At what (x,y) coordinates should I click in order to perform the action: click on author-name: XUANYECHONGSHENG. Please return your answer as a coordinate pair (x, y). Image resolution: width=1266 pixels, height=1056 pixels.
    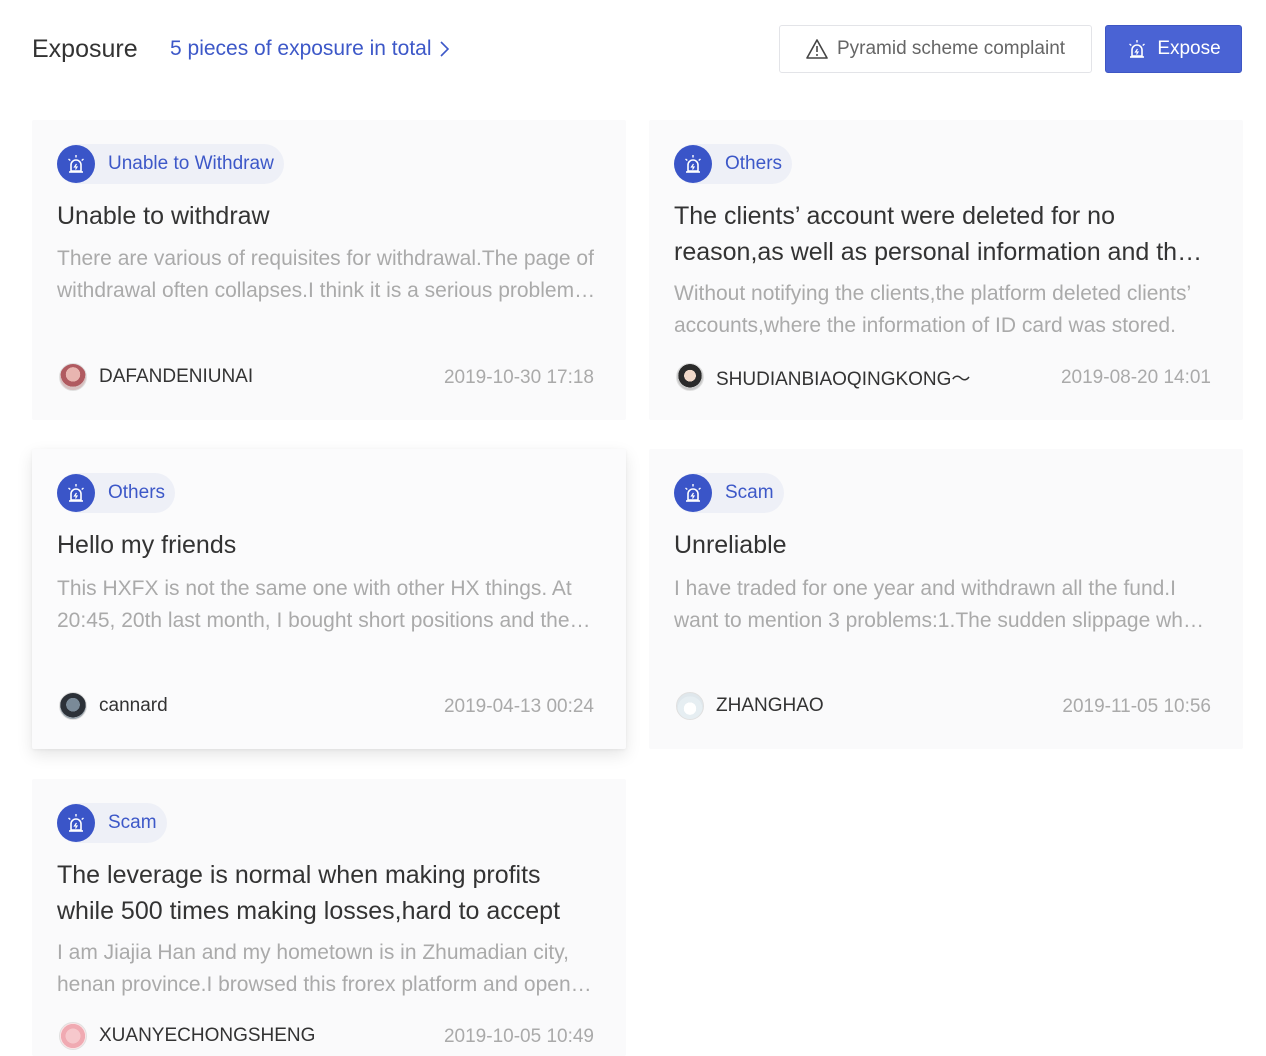
    Looking at the image, I should click on (207, 1036).